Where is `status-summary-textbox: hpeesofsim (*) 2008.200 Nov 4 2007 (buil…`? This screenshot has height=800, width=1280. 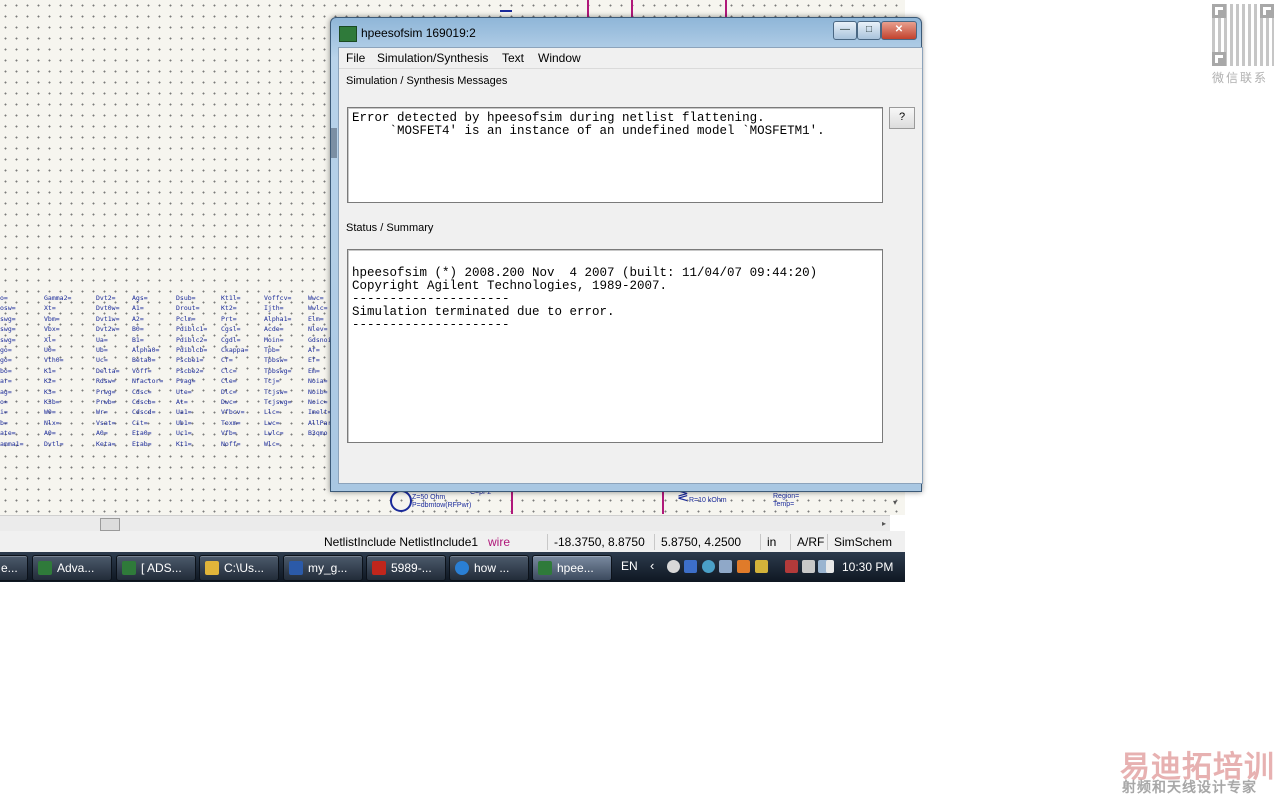 status-summary-textbox: hpeesofsim (*) 2008.200 Nov 4 2007 (buil… is located at coordinates (615, 346).